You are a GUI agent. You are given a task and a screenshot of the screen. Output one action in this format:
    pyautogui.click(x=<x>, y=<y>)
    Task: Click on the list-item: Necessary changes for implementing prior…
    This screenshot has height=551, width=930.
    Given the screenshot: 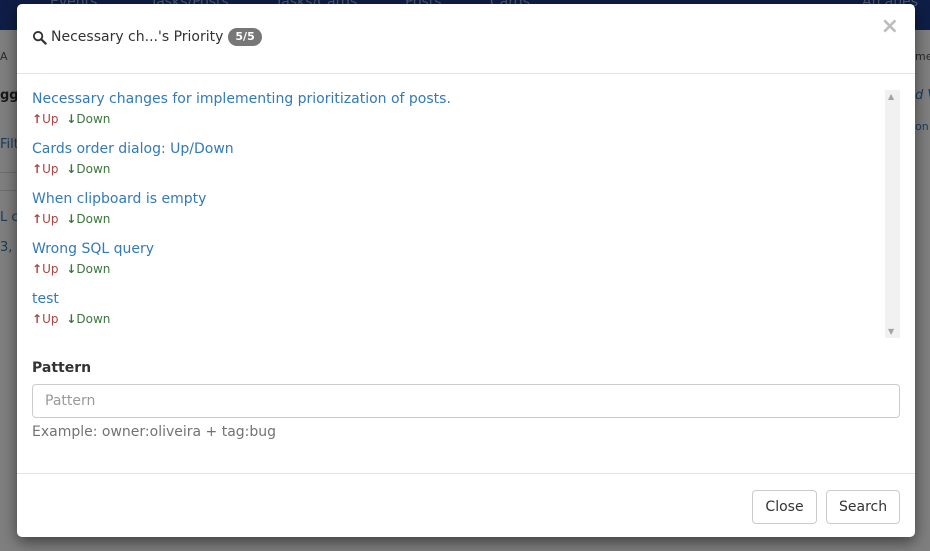 What is the action you would take?
    pyautogui.click(x=466, y=115)
    